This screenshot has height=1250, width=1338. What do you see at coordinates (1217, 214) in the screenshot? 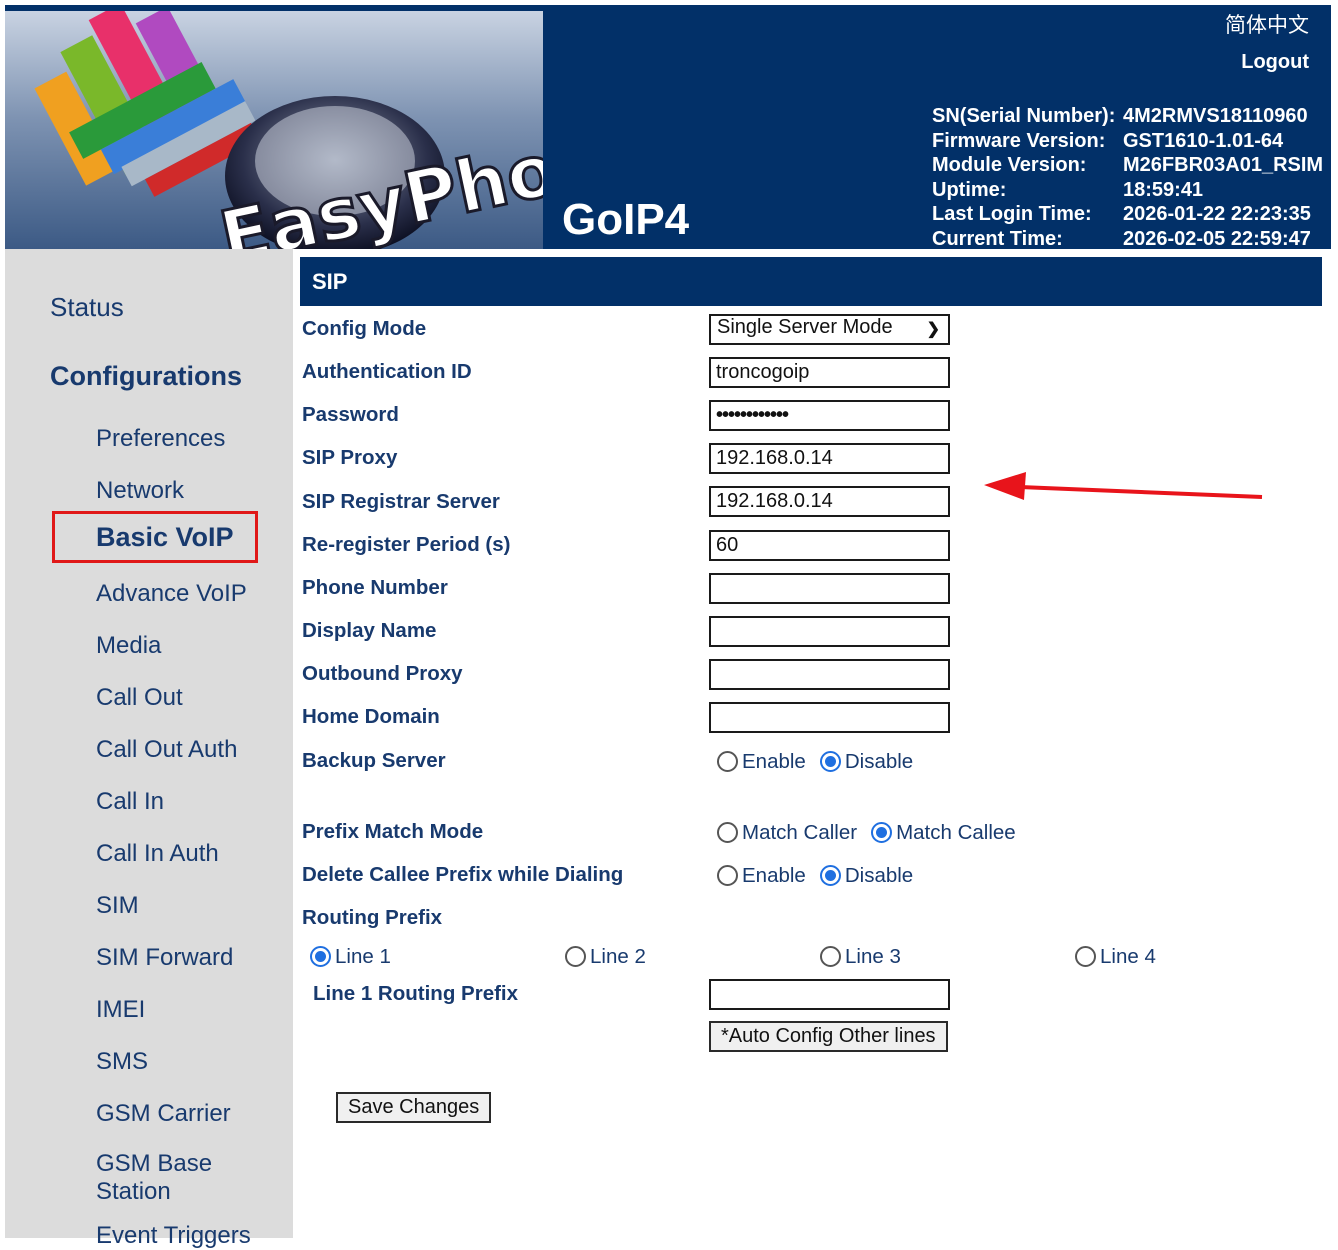
I see `info-value: 2026-01-22 22:23:35` at bounding box center [1217, 214].